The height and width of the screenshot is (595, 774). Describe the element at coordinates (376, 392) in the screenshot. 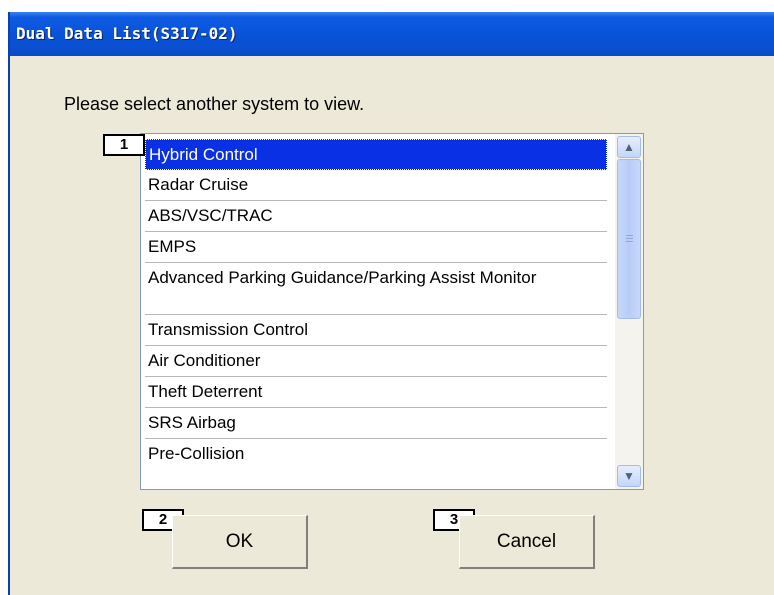

I see `list-item-theft-deterrent: Theft Deterrent` at that location.